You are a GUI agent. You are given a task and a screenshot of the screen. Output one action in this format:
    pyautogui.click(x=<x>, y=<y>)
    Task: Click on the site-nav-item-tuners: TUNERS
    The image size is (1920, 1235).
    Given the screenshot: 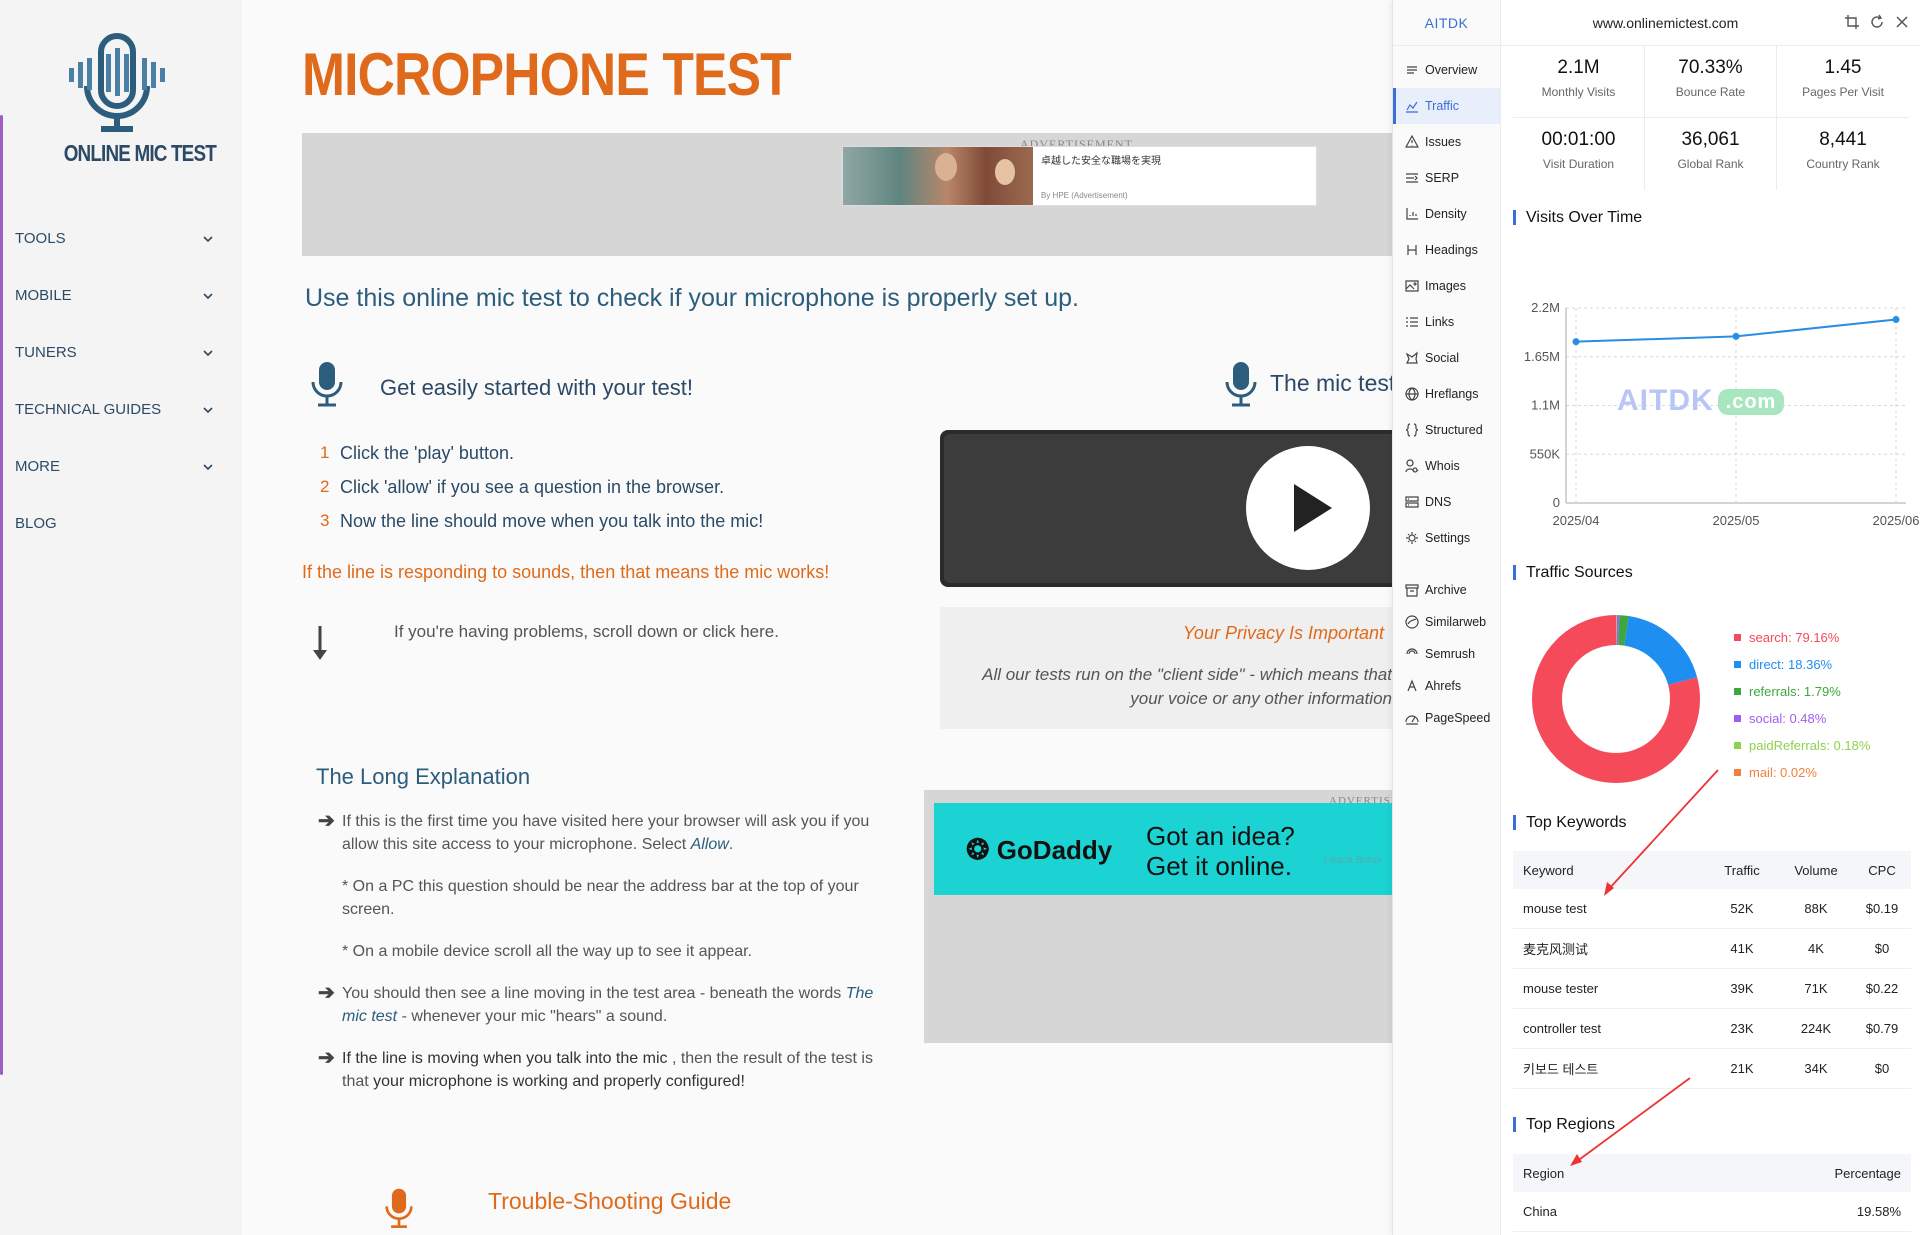 What is the action you would take?
    pyautogui.click(x=115, y=352)
    